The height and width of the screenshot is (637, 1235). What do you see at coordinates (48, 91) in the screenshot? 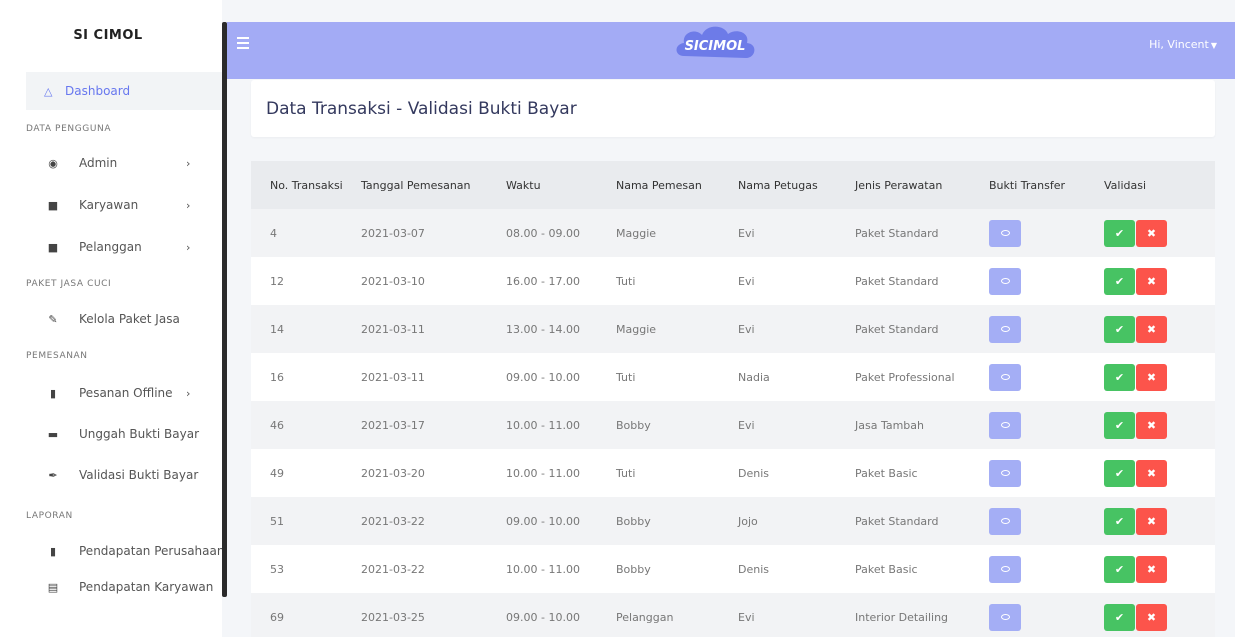
I see `fire-icon: △` at bounding box center [48, 91].